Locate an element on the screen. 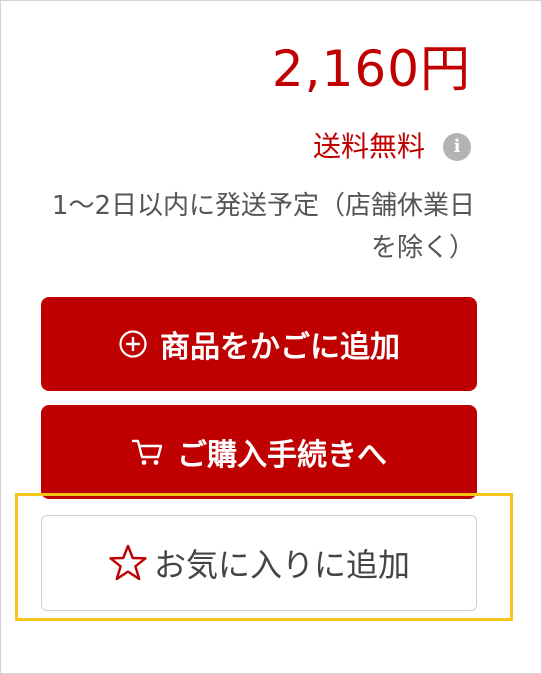 The height and width of the screenshot is (674, 542). free-shipping-label: 送料無料 is located at coordinates (368, 146).